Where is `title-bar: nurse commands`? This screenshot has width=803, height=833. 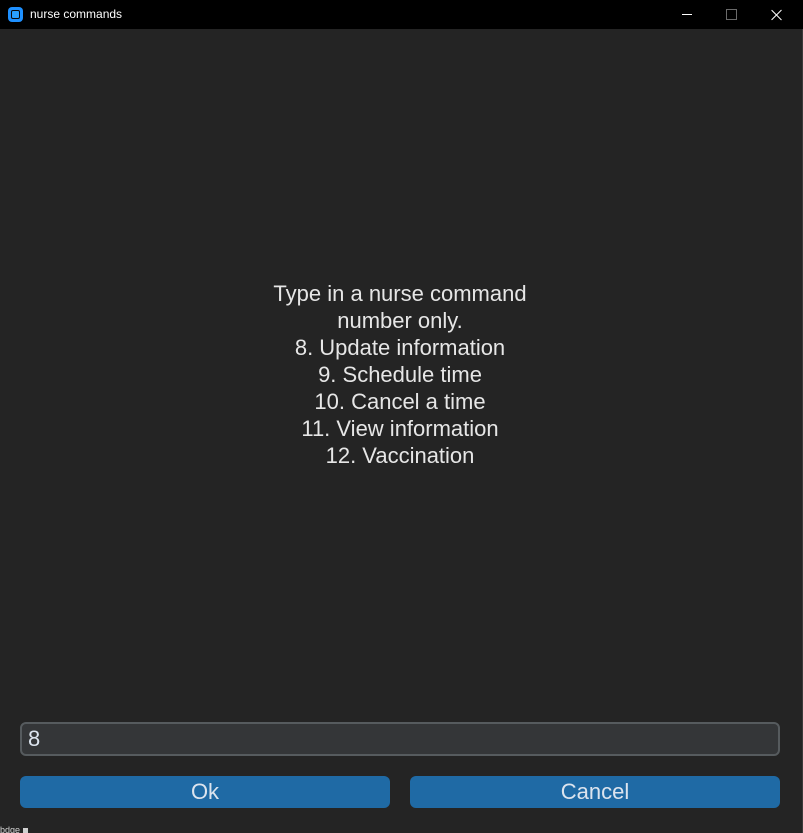
title-bar: nurse commands is located at coordinates (401, 14).